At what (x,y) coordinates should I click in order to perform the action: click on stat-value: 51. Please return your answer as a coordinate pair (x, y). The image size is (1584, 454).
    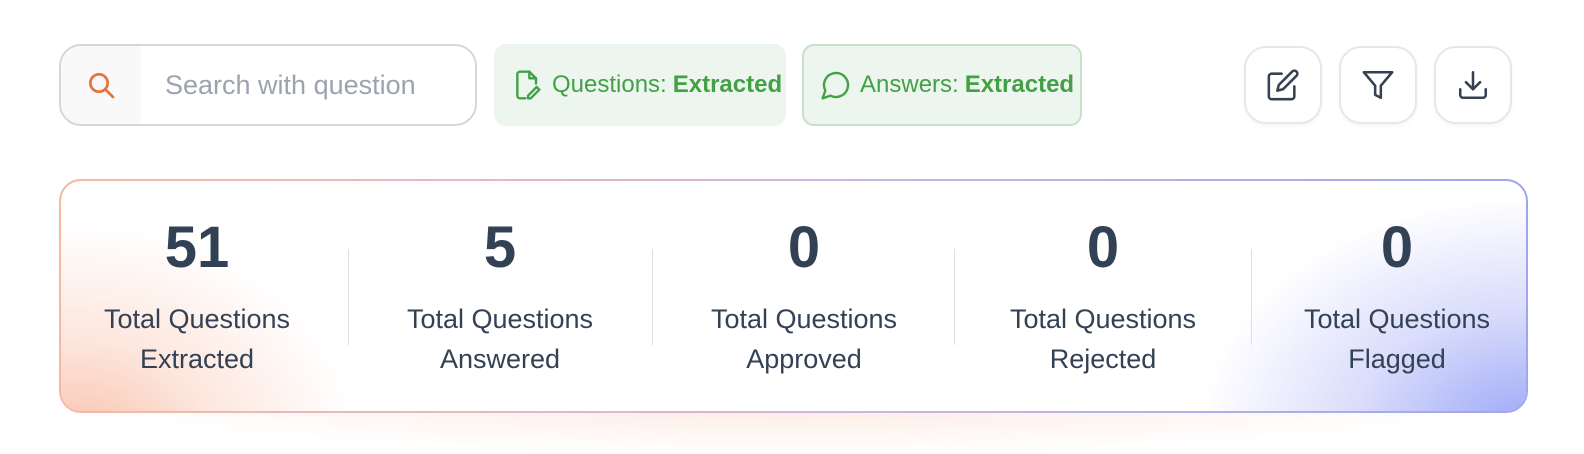
    Looking at the image, I should click on (197, 247).